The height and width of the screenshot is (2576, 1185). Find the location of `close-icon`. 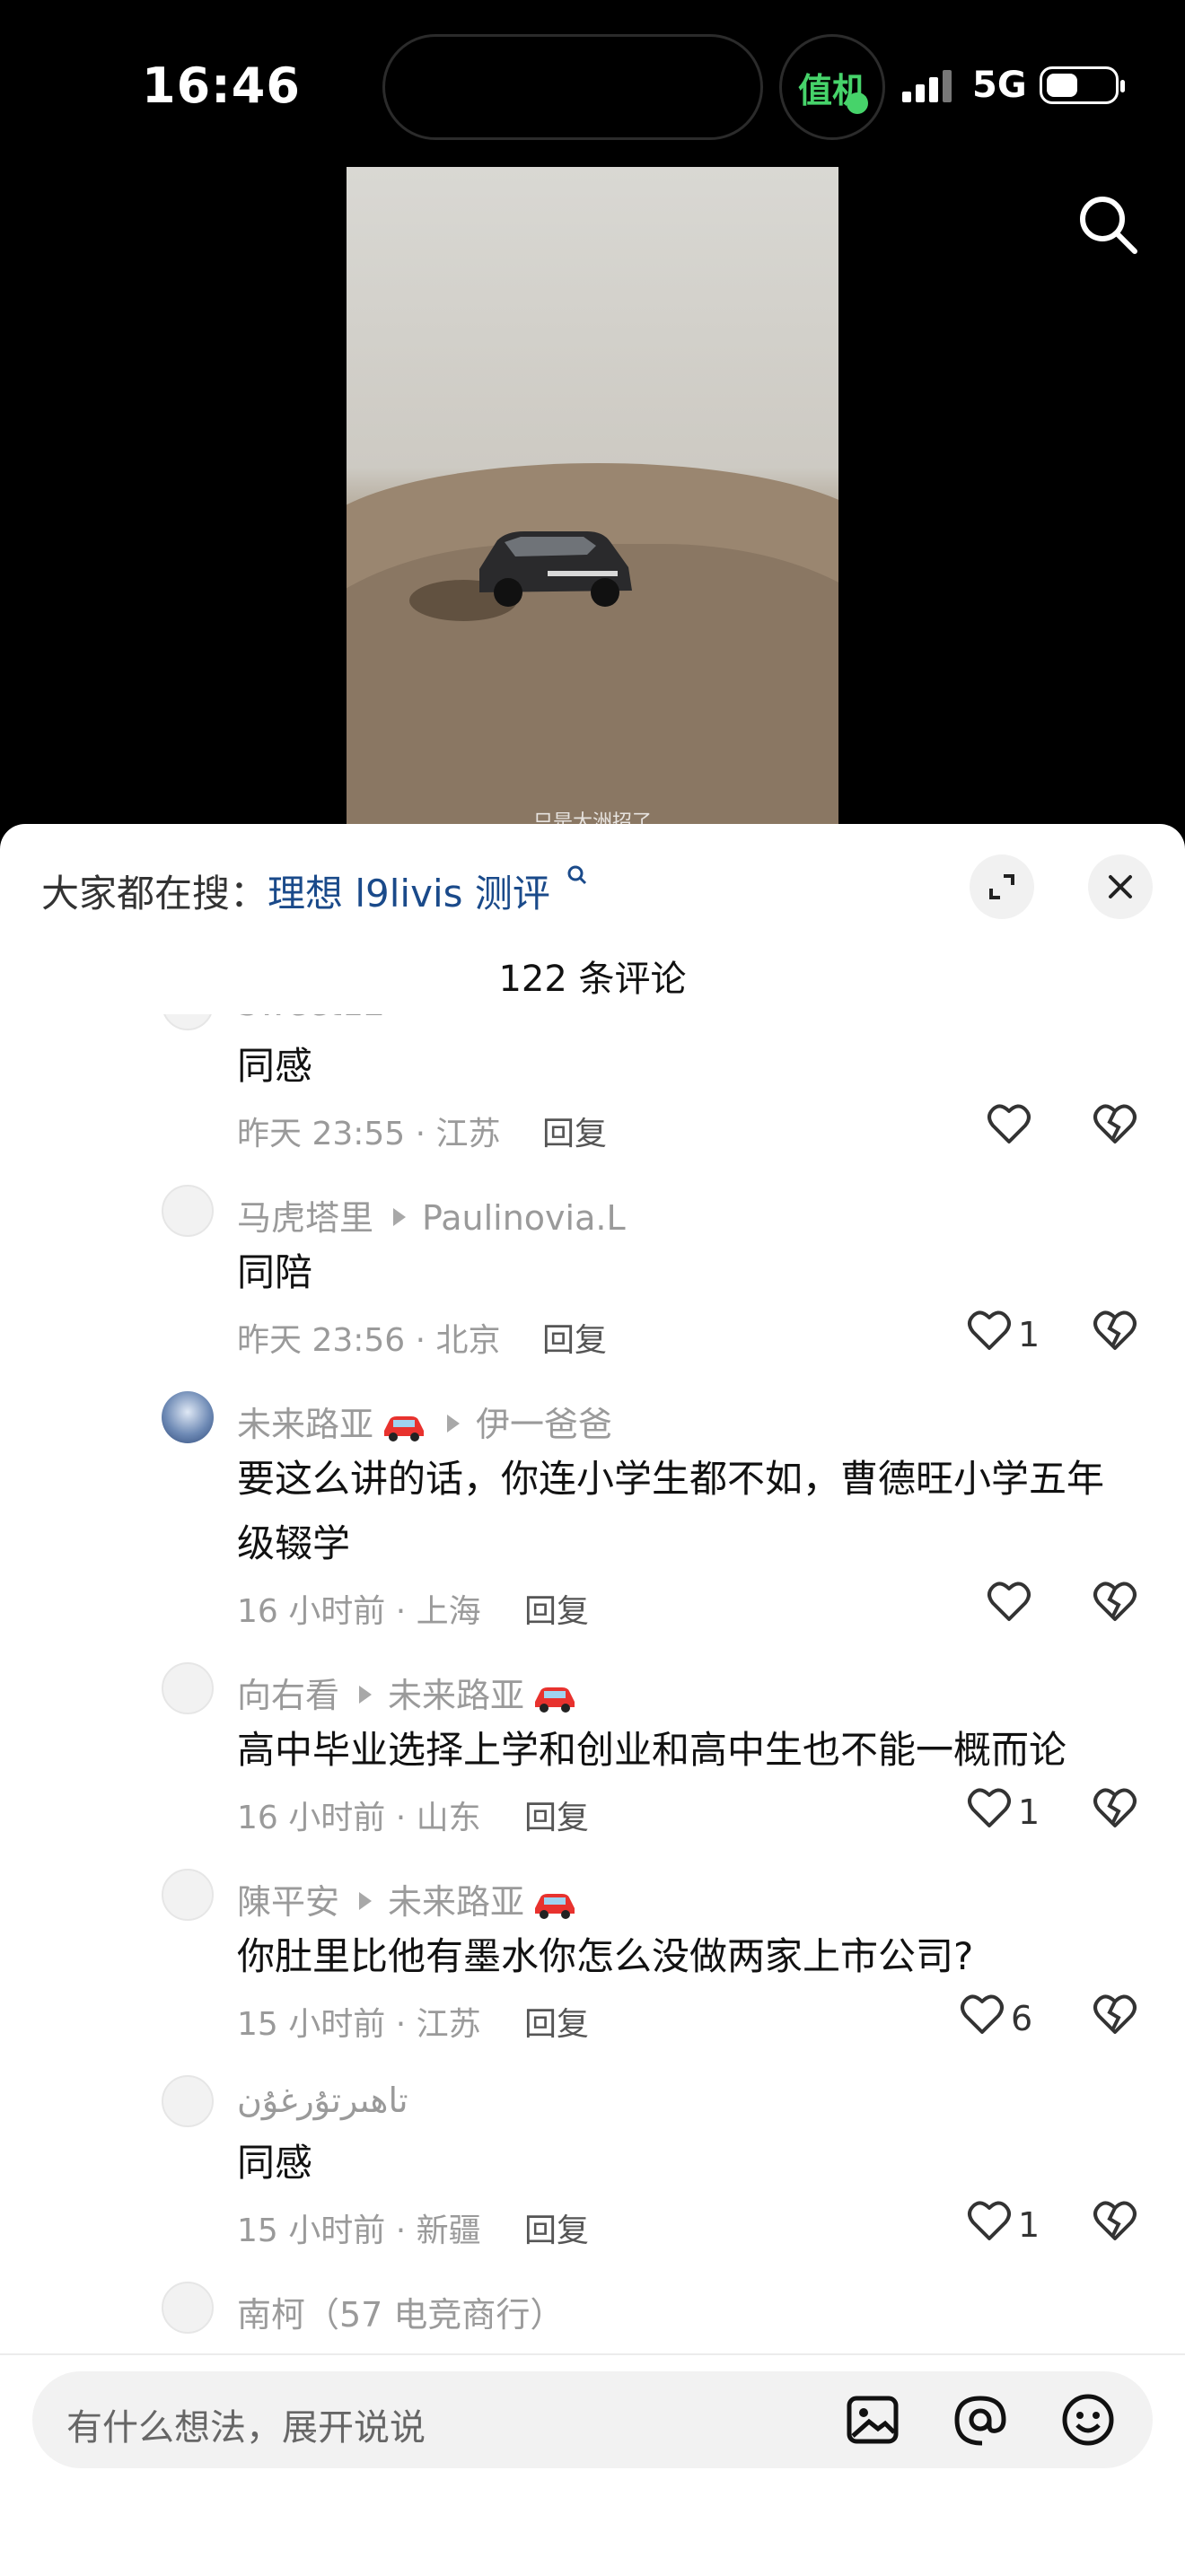

close-icon is located at coordinates (1120, 886).